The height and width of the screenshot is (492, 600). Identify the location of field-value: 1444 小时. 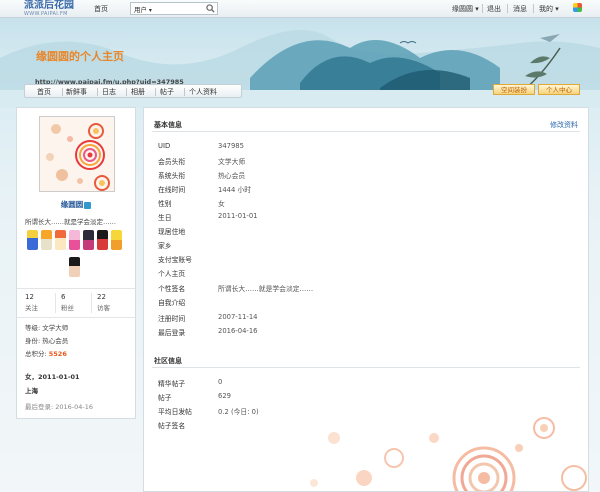
(235, 190).